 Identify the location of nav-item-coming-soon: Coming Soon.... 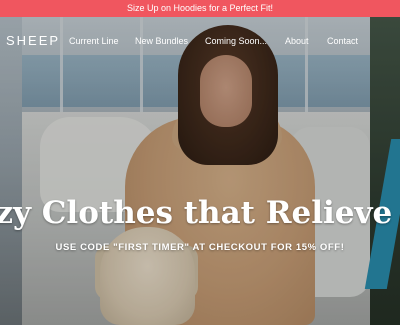
(236, 41).